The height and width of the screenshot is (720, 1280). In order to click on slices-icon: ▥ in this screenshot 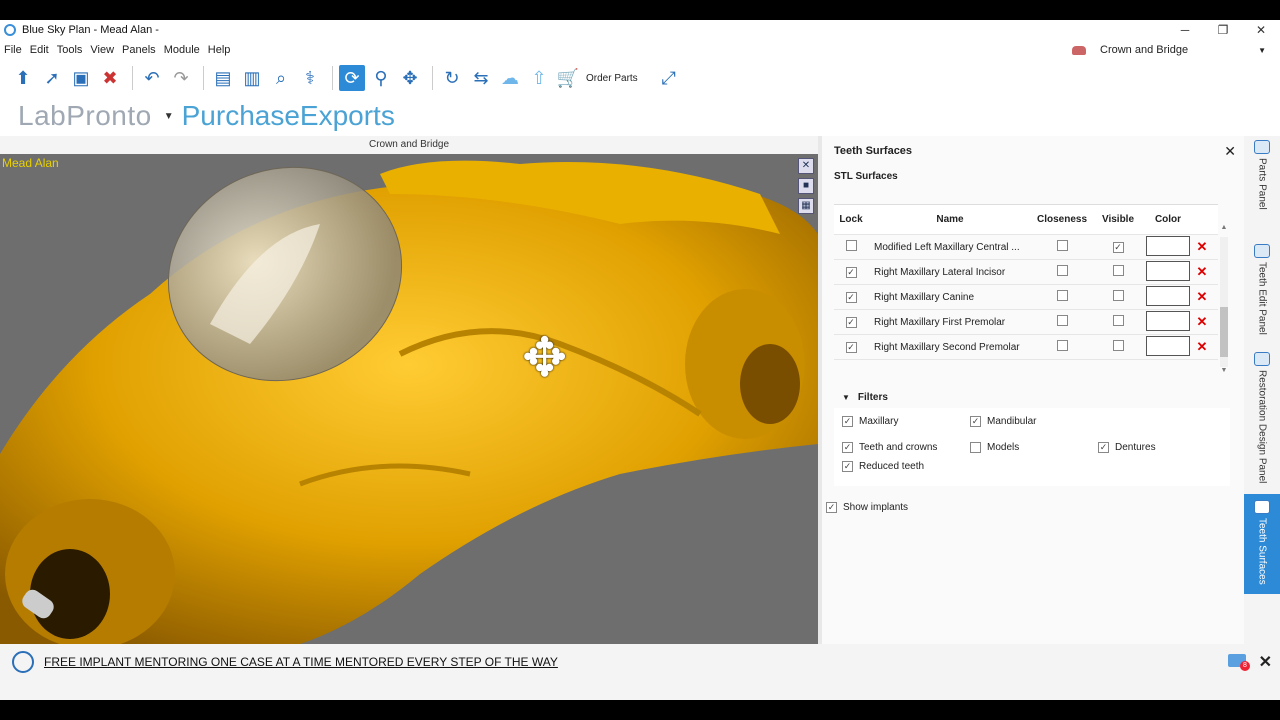, I will do `click(252, 78)`.